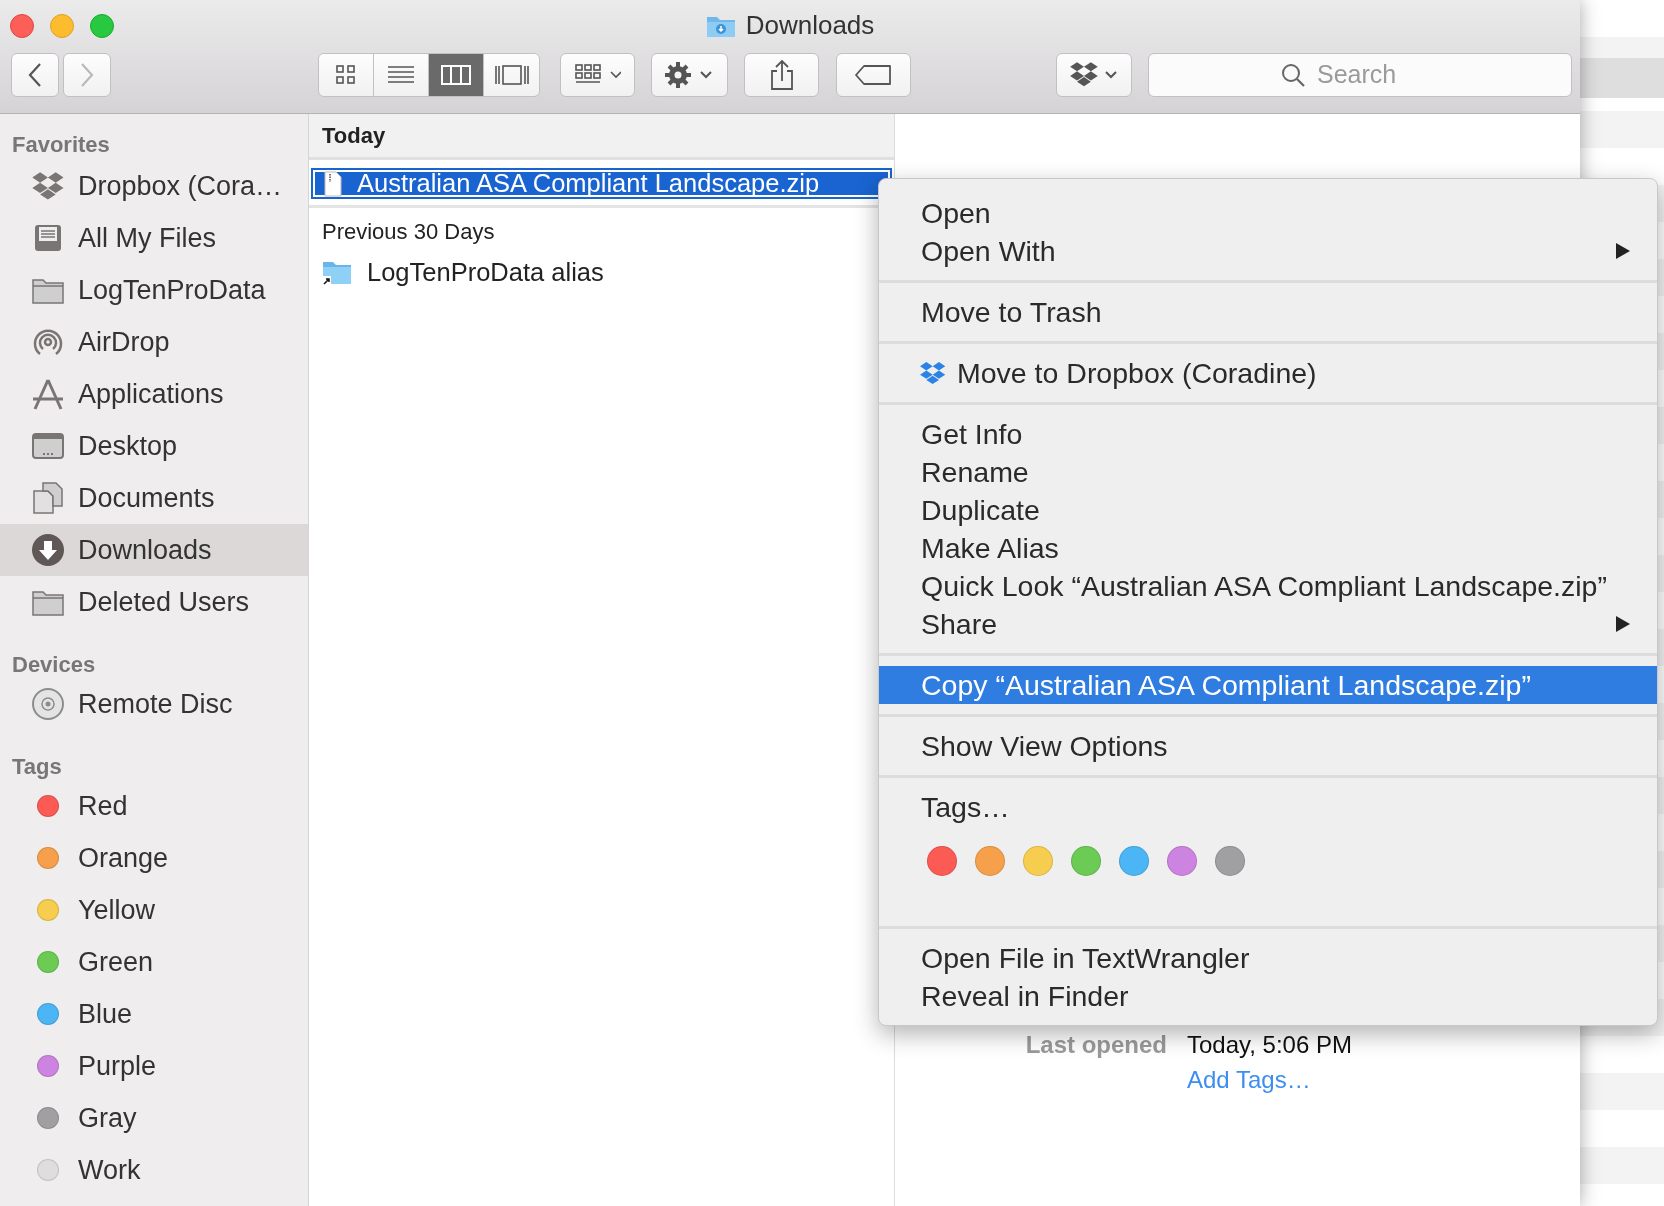 This screenshot has height=1206, width=1664. Describe the element at coordinates (1268, 996) in the screenshot. I see `menu-item: Reveal in Finder` at that location.